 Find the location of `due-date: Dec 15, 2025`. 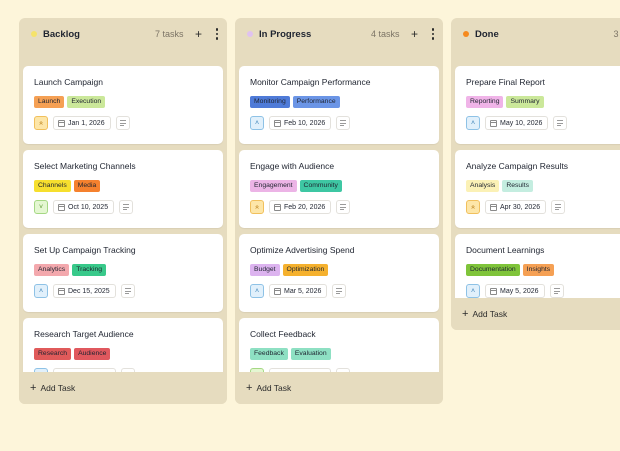

due-date: Dec 15, 2025 is located at coordinates (84, 291).